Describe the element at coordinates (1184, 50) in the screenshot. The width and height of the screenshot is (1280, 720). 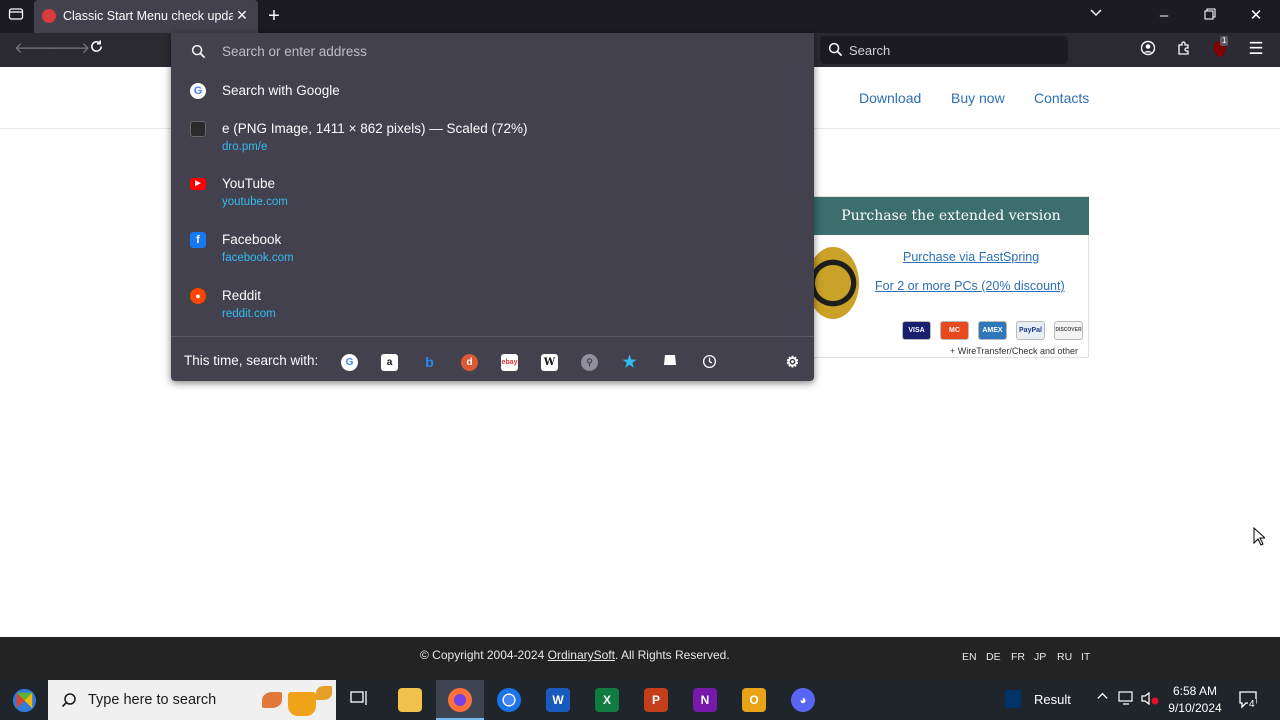
I see `extensions-puzzle-icon` at that location.